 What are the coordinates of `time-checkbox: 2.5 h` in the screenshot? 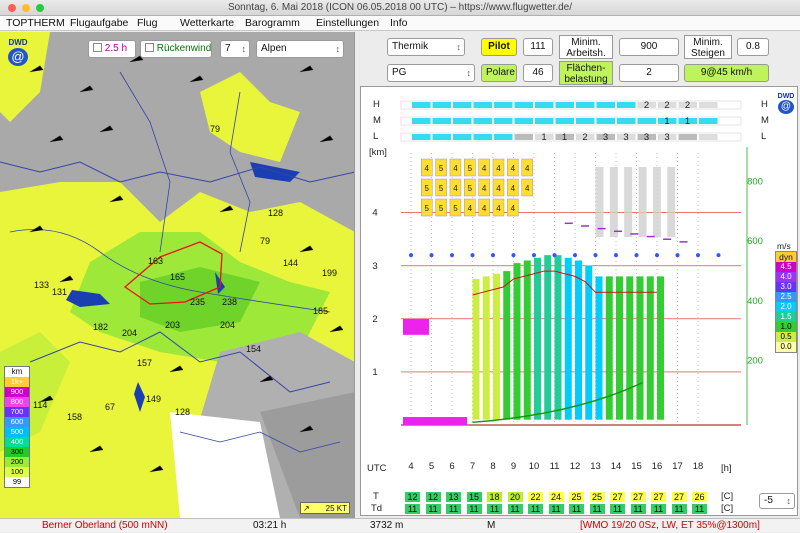 It's located at (112, 49).